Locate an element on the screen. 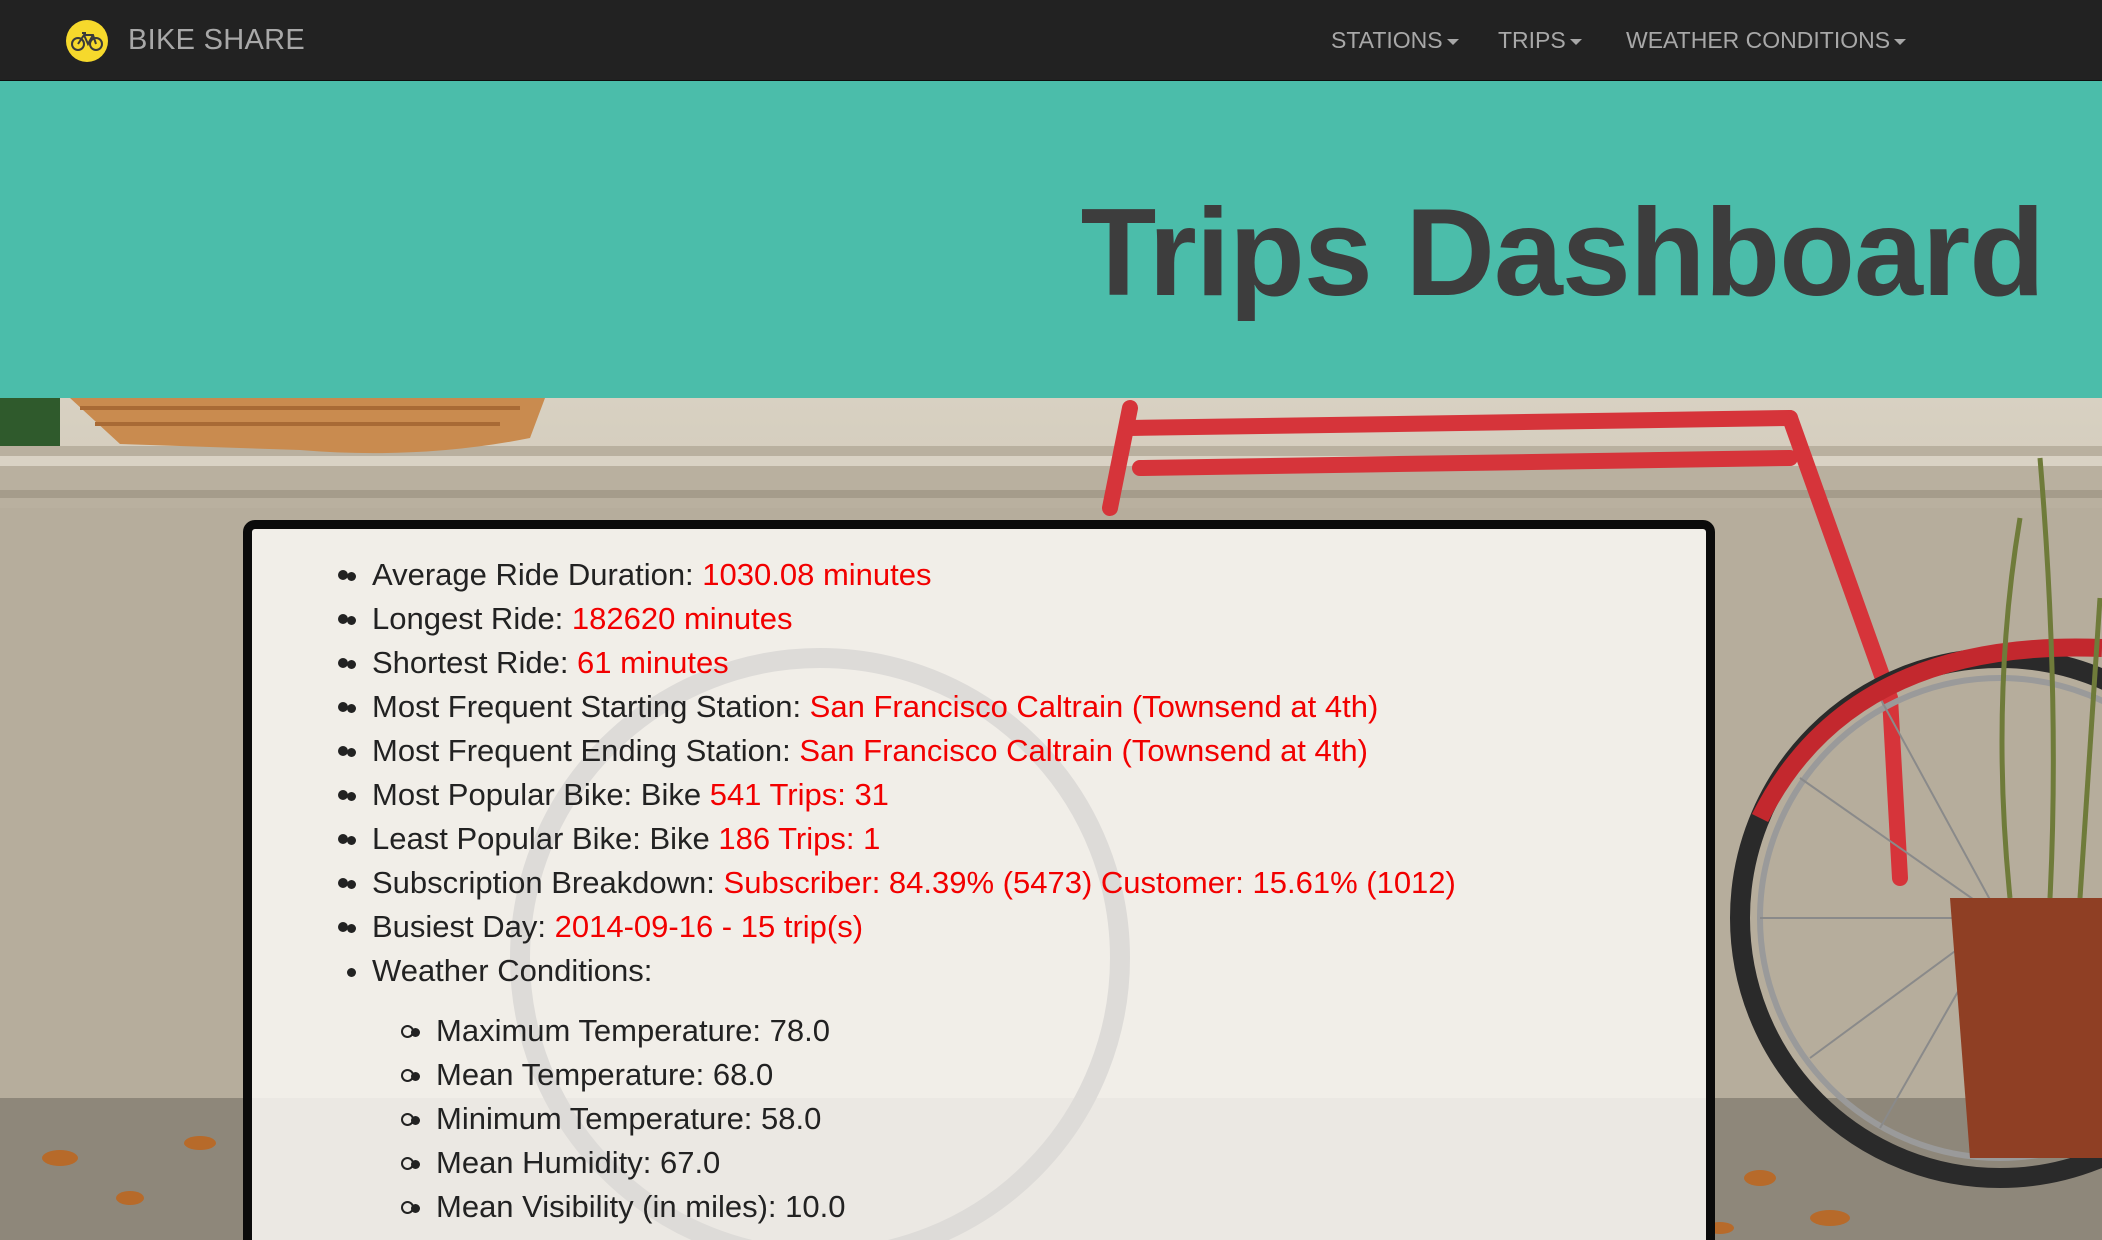 The height and width of the screenshot is (1240, 2102). weather-item-text: Mean Temperature: 68.0 is located at coordinates (605, 1074).